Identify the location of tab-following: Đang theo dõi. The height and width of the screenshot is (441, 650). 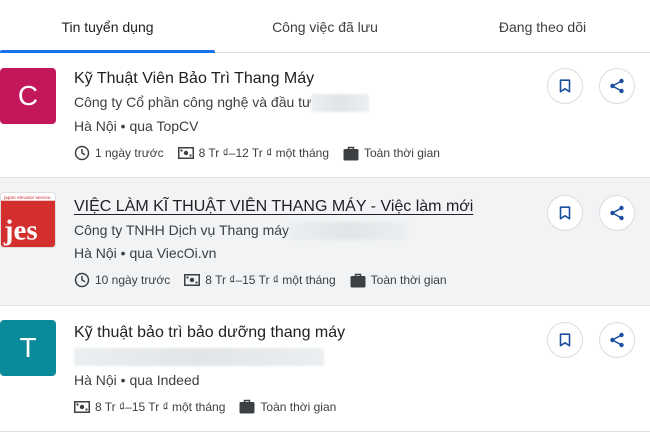
(542, 26).